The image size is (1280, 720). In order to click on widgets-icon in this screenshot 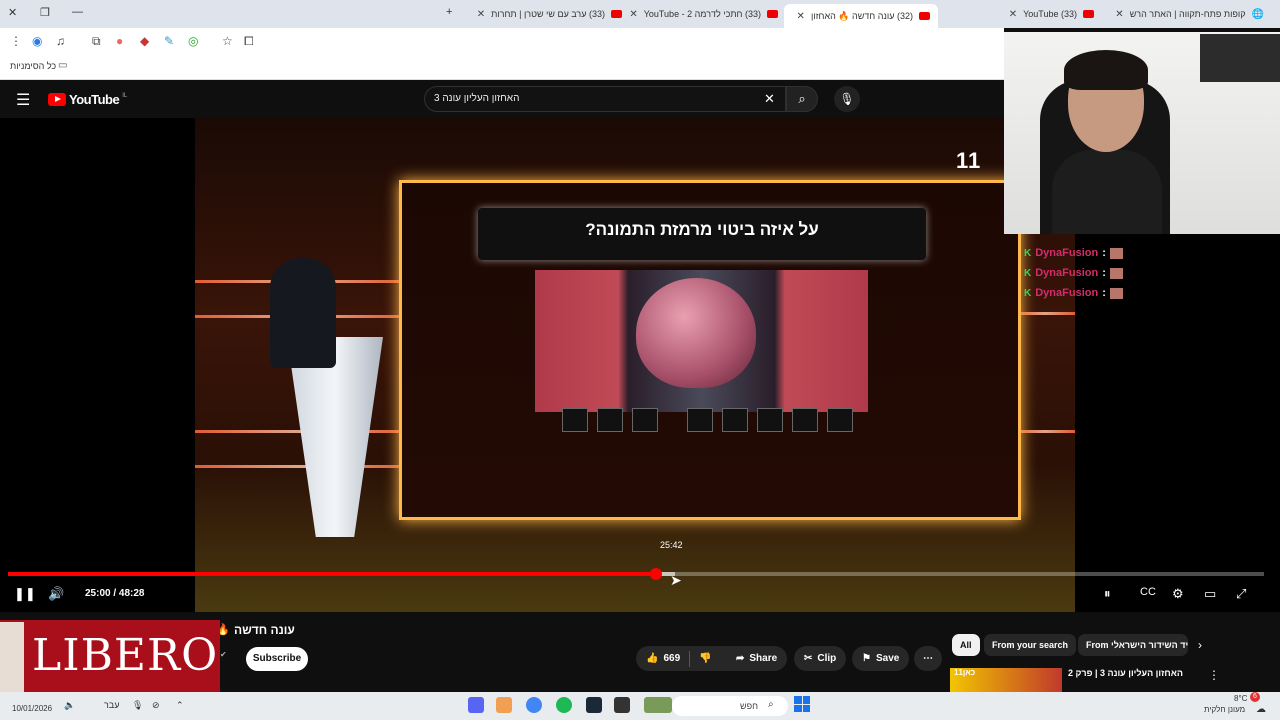, I will do `click(658, 705)`.